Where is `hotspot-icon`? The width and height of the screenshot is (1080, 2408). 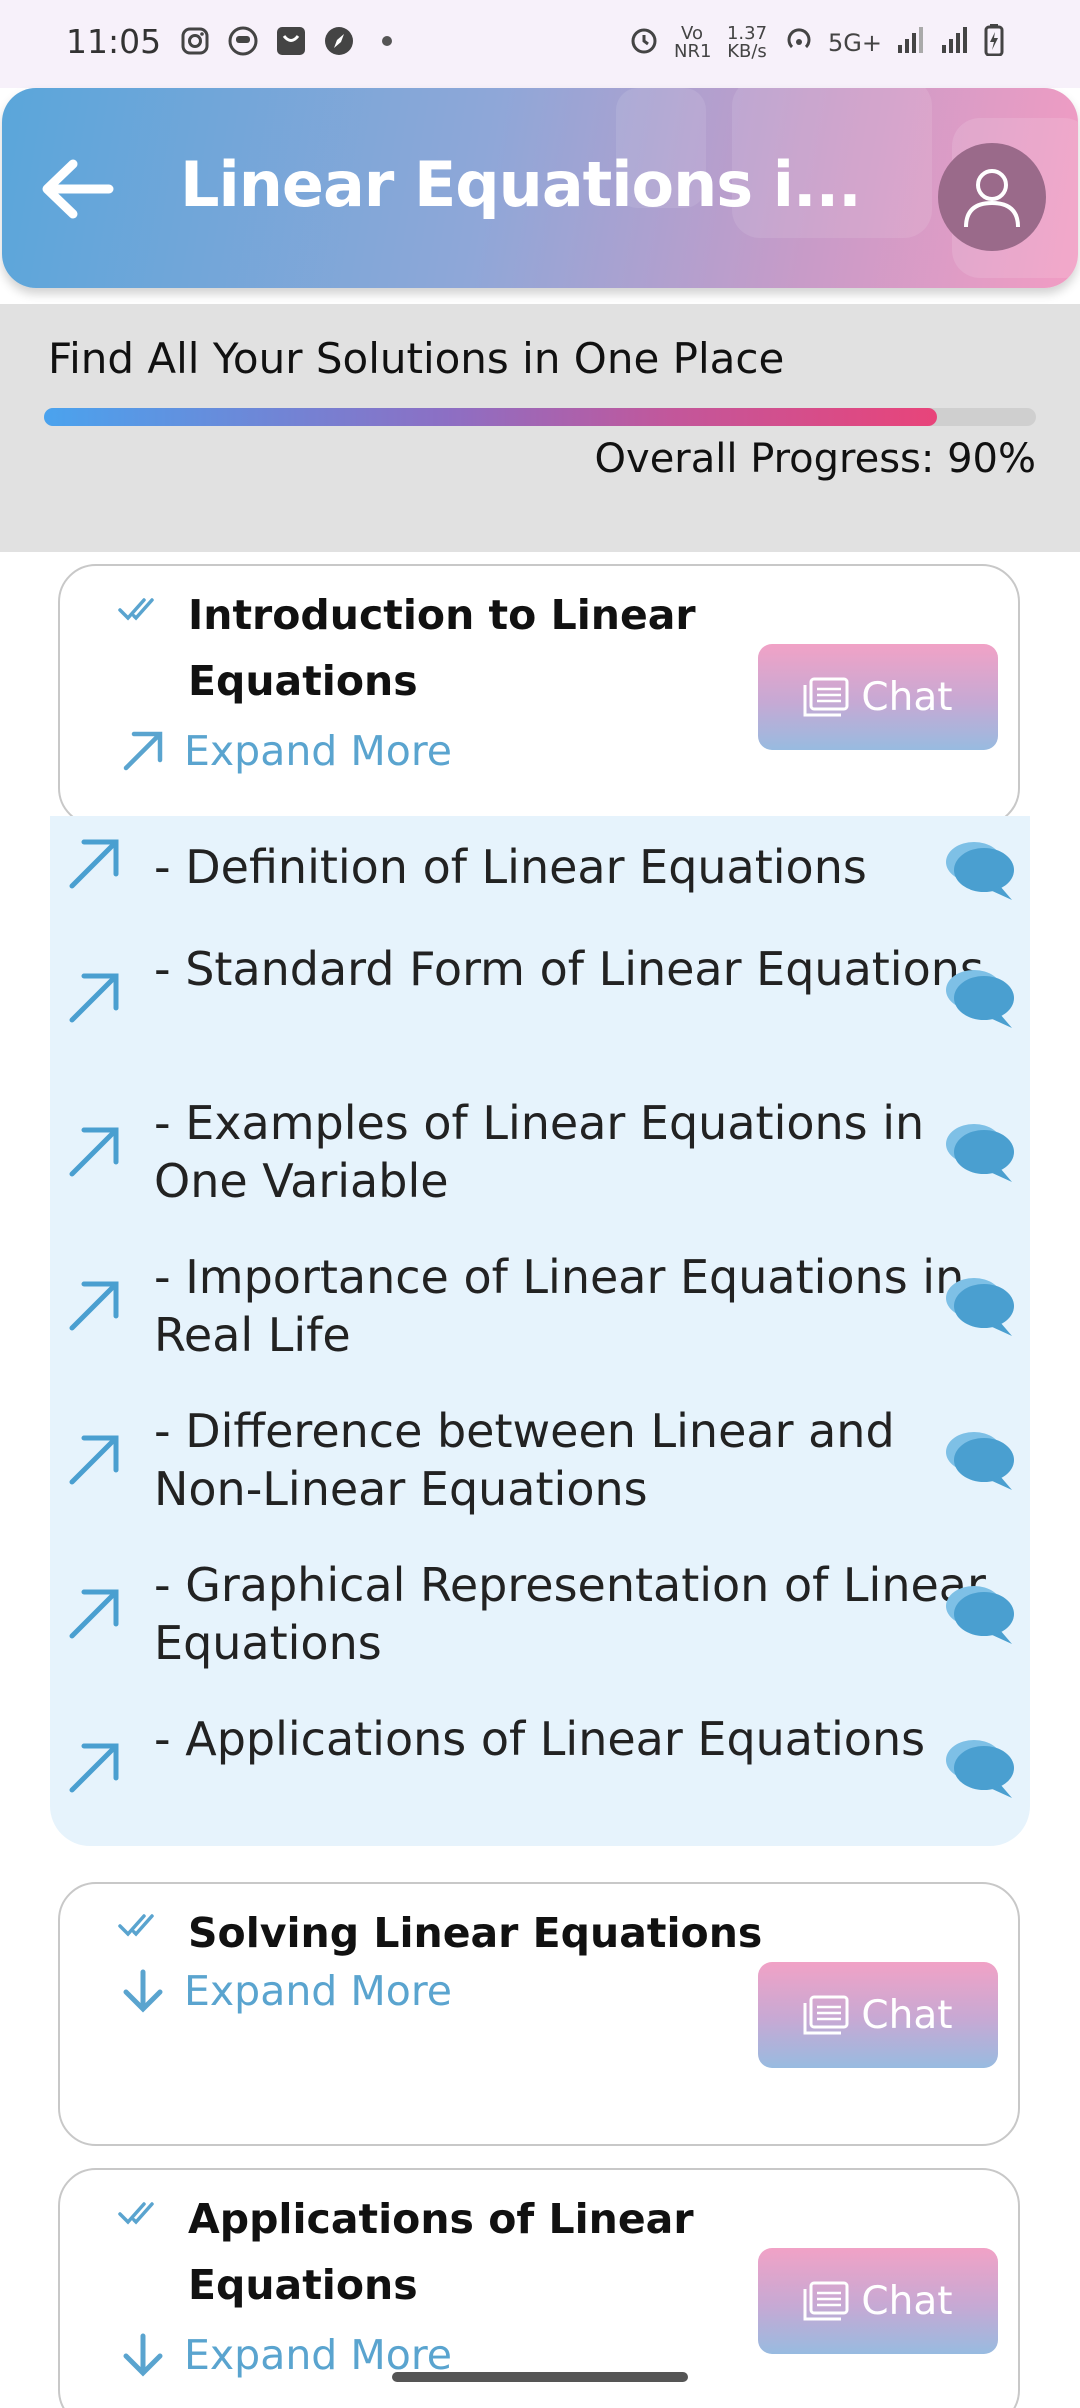
hotspot-icon is located at coordinates (799, 43).